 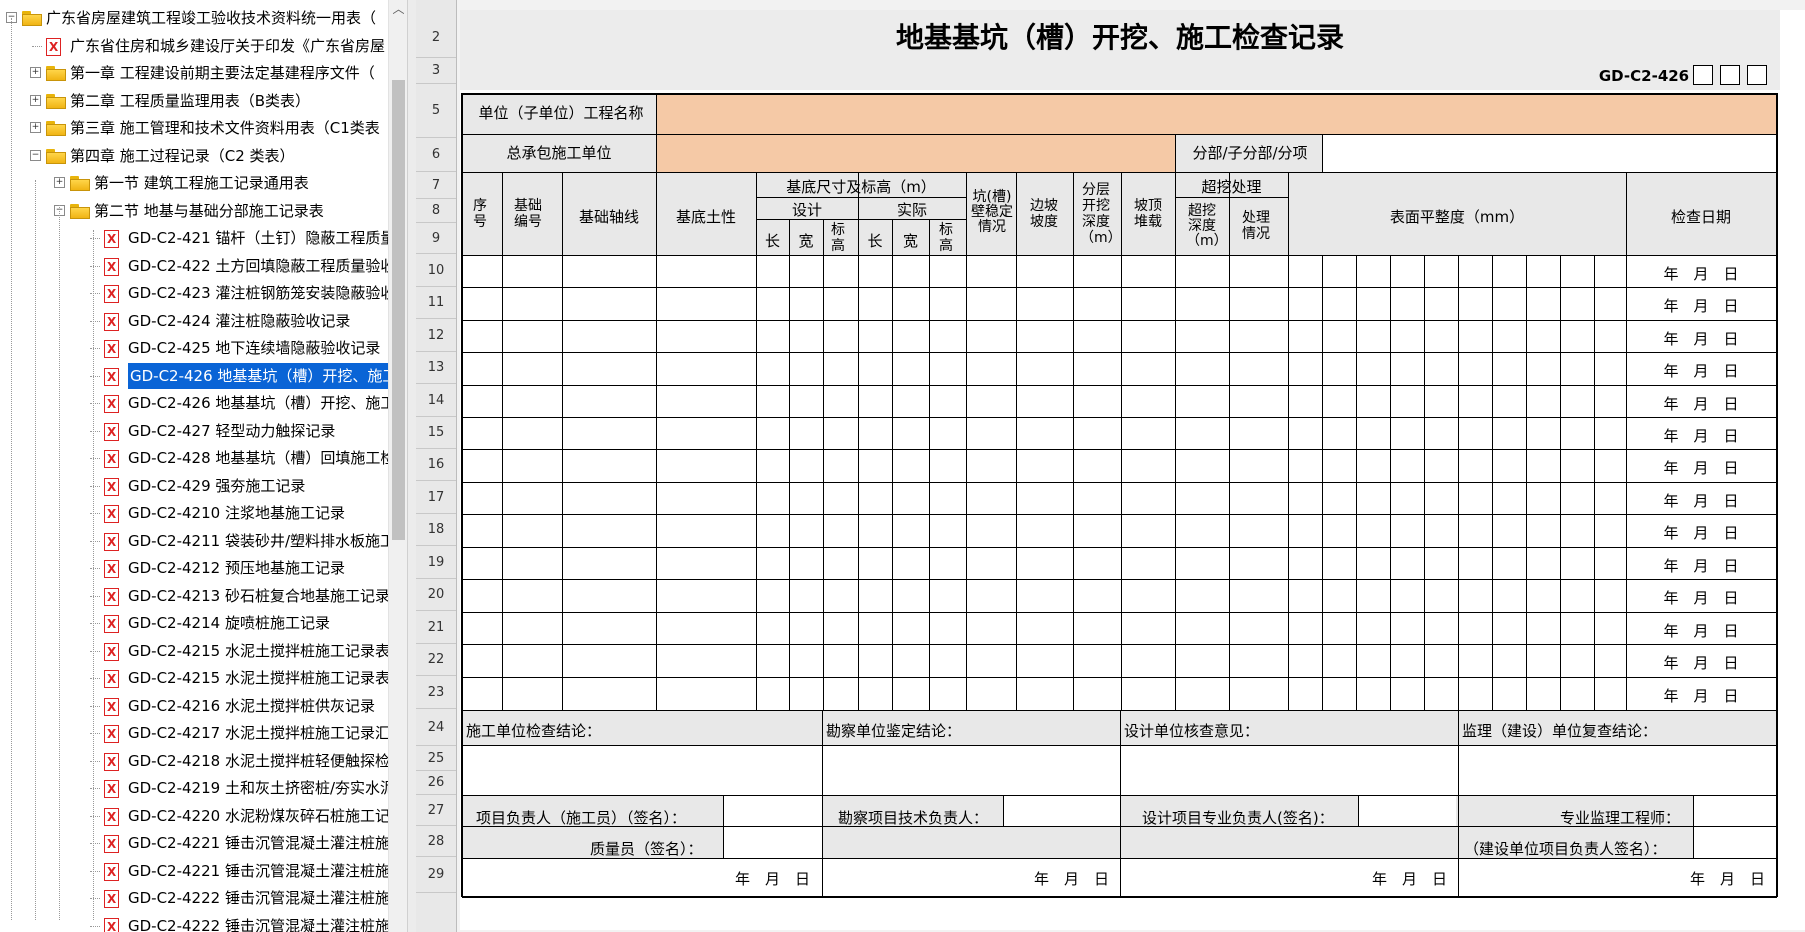 What do you see at coordinates (239, 321) in the screenshot?
I see `tree-item-label: GD-C2-424 灌注桩隐蔽验收记录` at bounding box center [239, 321].